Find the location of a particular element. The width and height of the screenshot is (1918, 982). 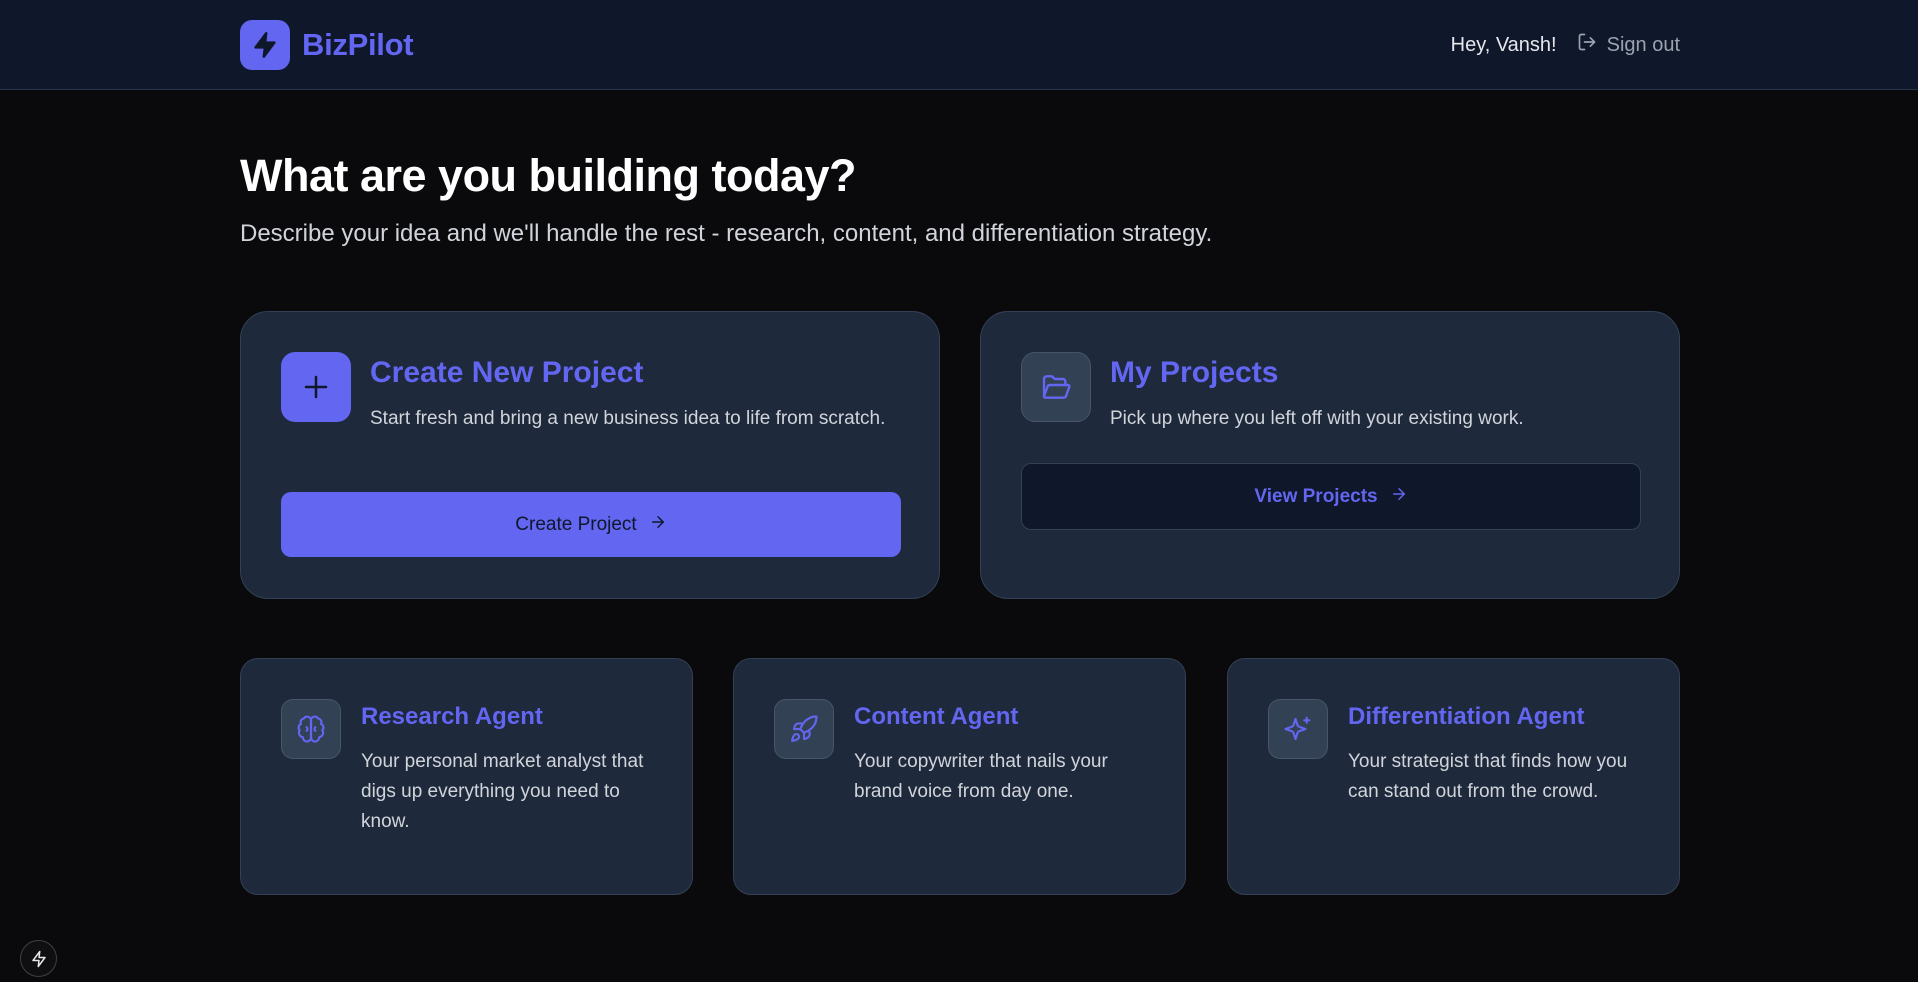

agent-title: Research Agent is located at coordinates (452, 716).